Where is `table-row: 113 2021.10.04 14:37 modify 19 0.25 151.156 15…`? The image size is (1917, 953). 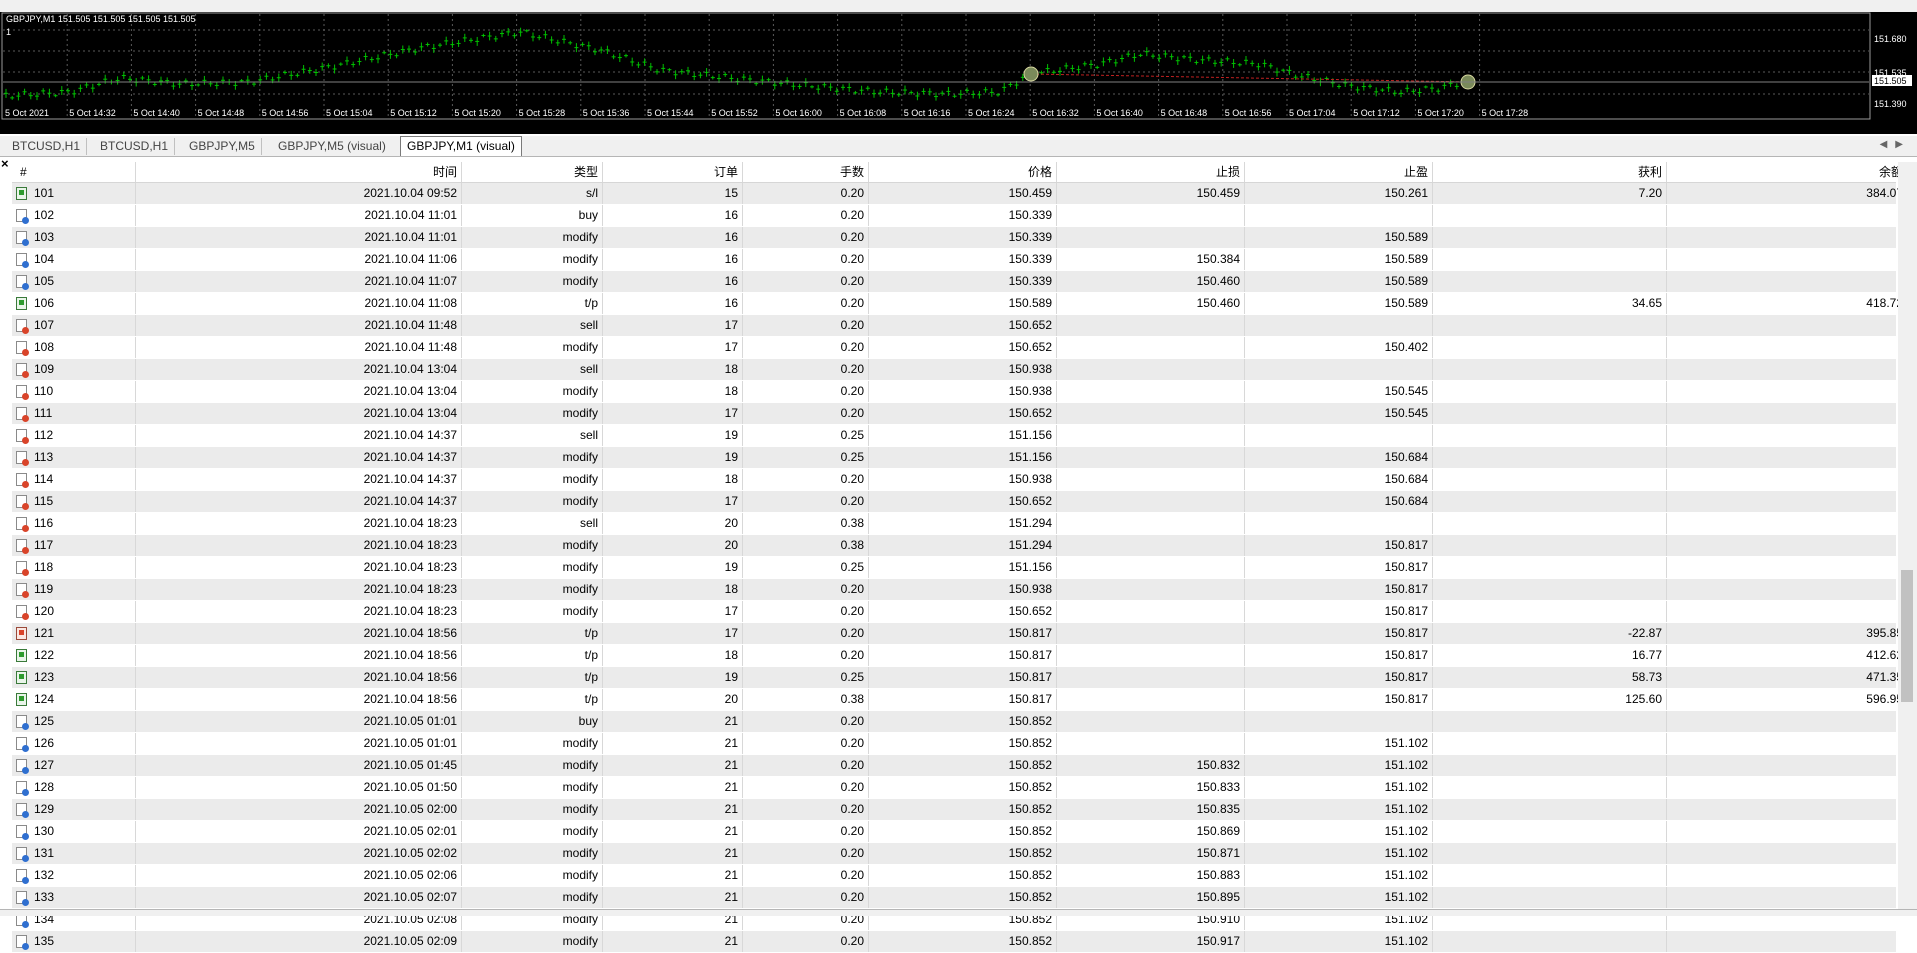
table-row: 113 2021.10.04 14:37 modify 19 0.25 151.156 15… is located at coordinates (954, 458).